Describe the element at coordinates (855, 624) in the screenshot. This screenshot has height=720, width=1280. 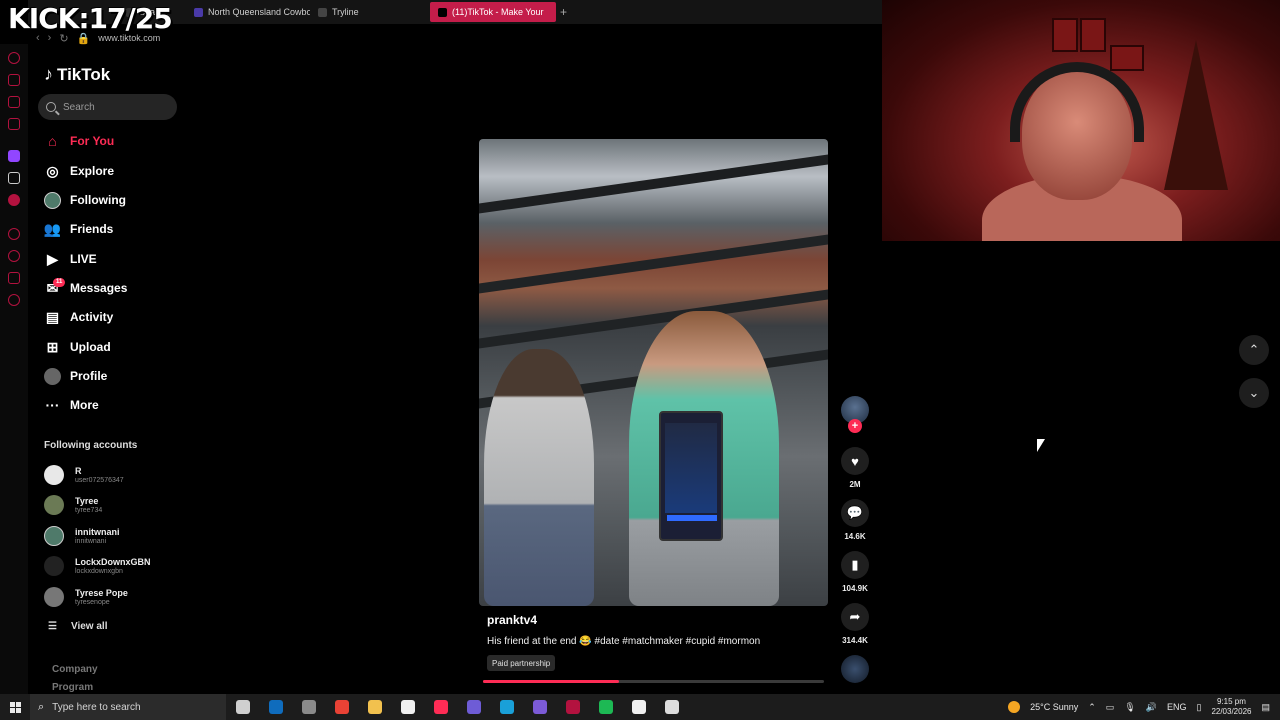
I see `share-button: ➦ 314.4K` at that location.